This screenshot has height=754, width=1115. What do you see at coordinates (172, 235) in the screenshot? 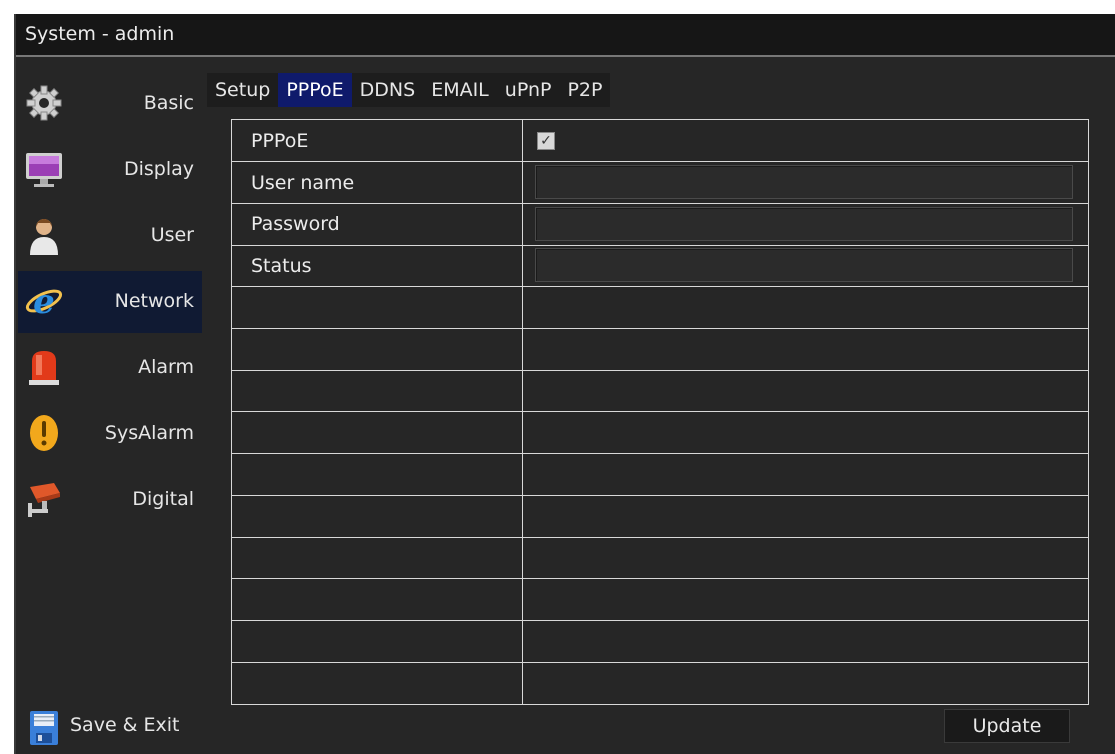
I see `sidebar-item-label: User` at bounding box center [172, 235].